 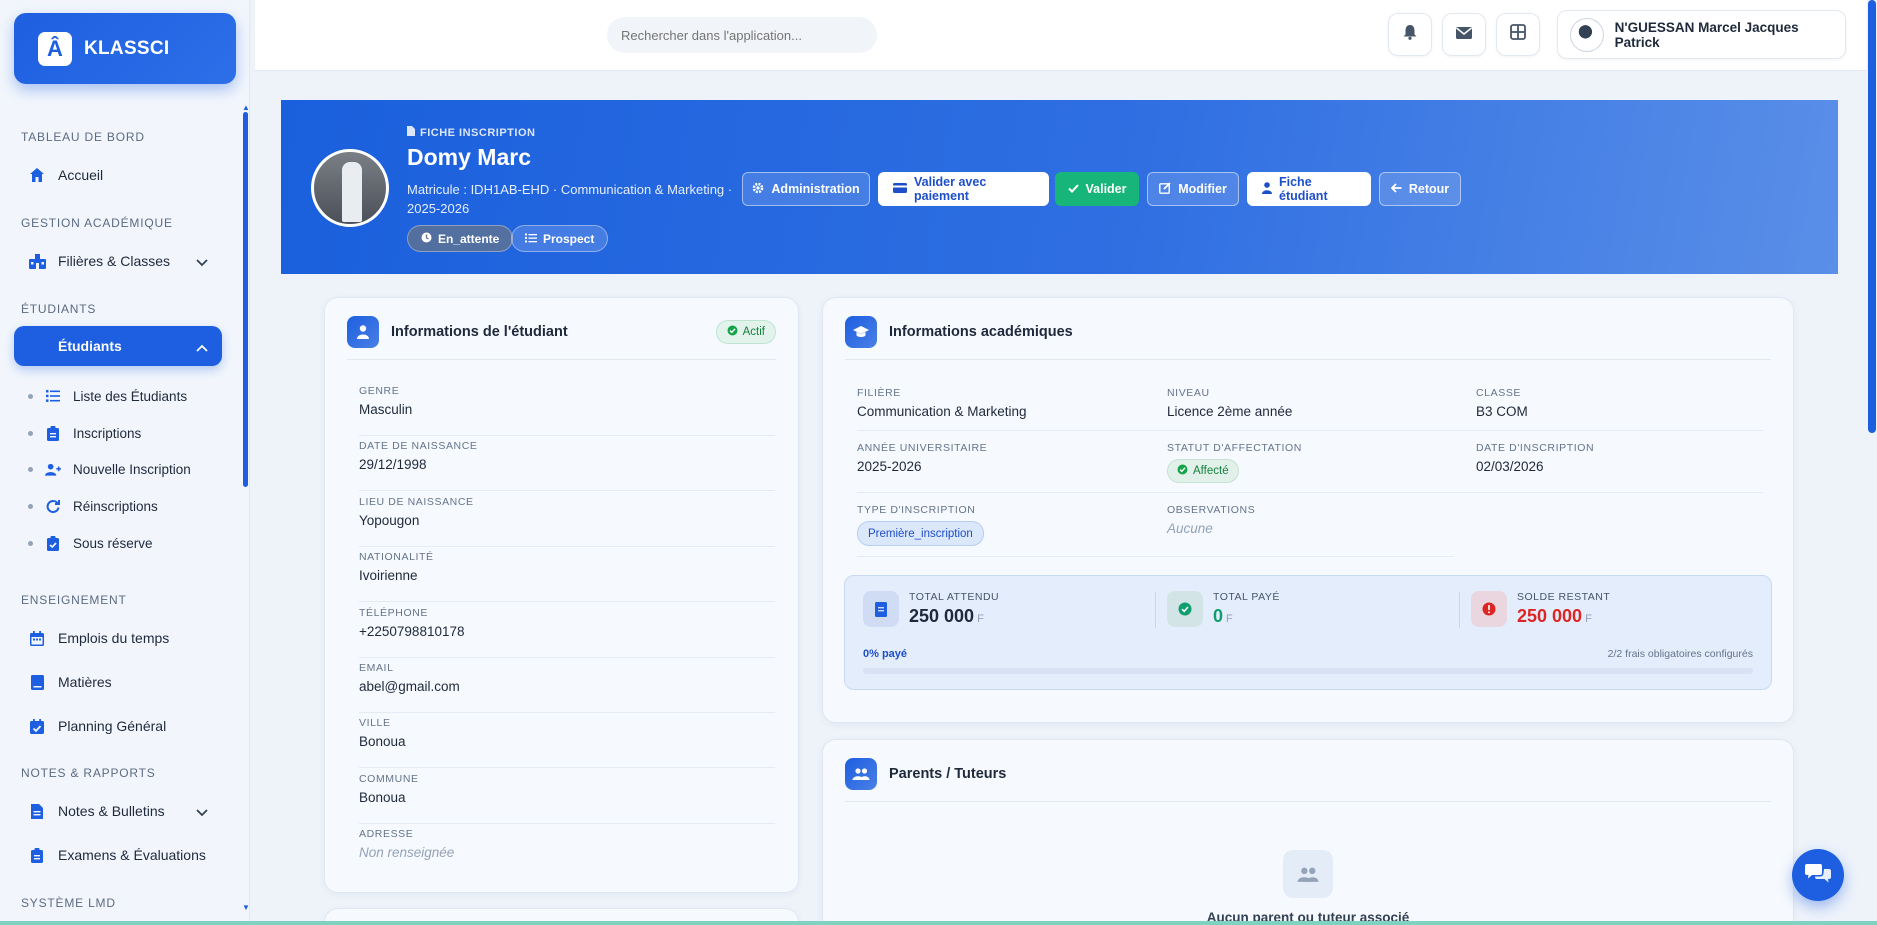 I want to click on brand-name: KLASSCI, so click(x=127, y=48).